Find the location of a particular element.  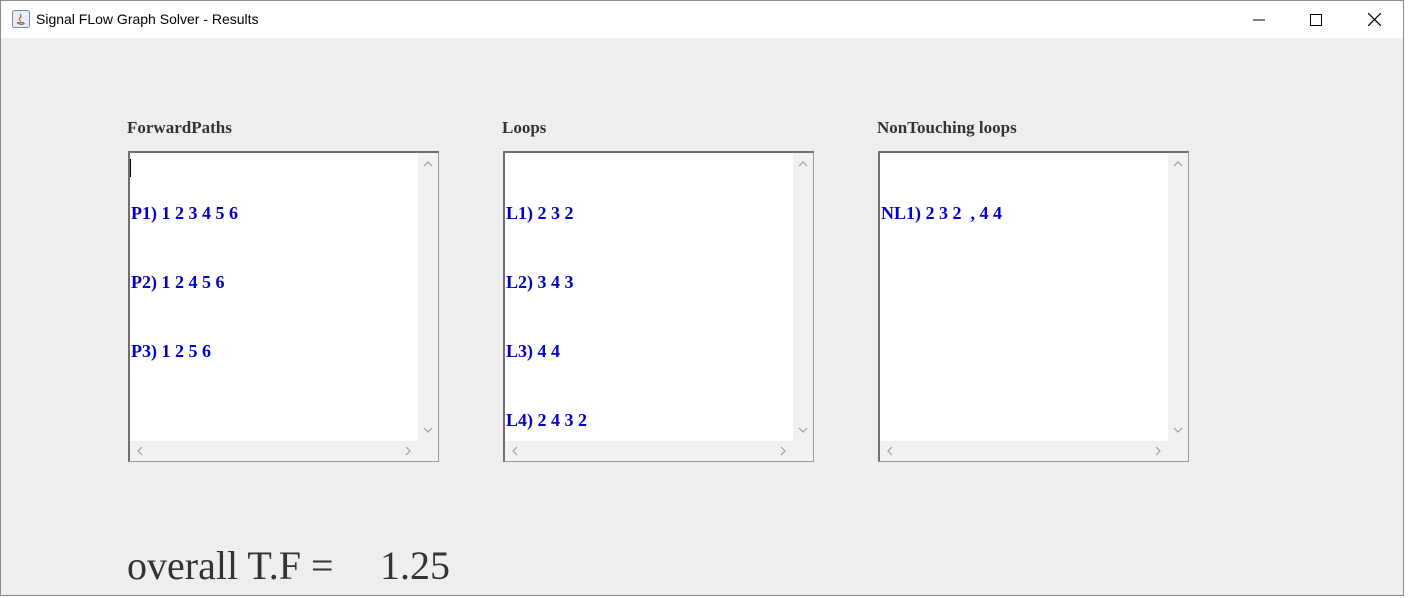

maximize-icon is located at coordinates (1316, 19).